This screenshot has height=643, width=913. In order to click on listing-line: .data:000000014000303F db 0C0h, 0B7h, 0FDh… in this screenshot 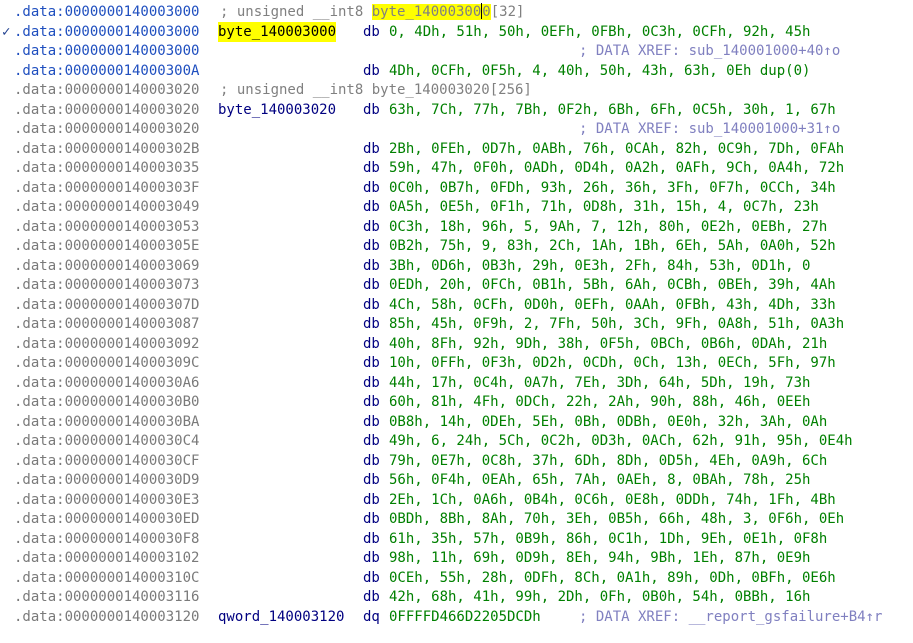, I will do `click(456, 188)`.